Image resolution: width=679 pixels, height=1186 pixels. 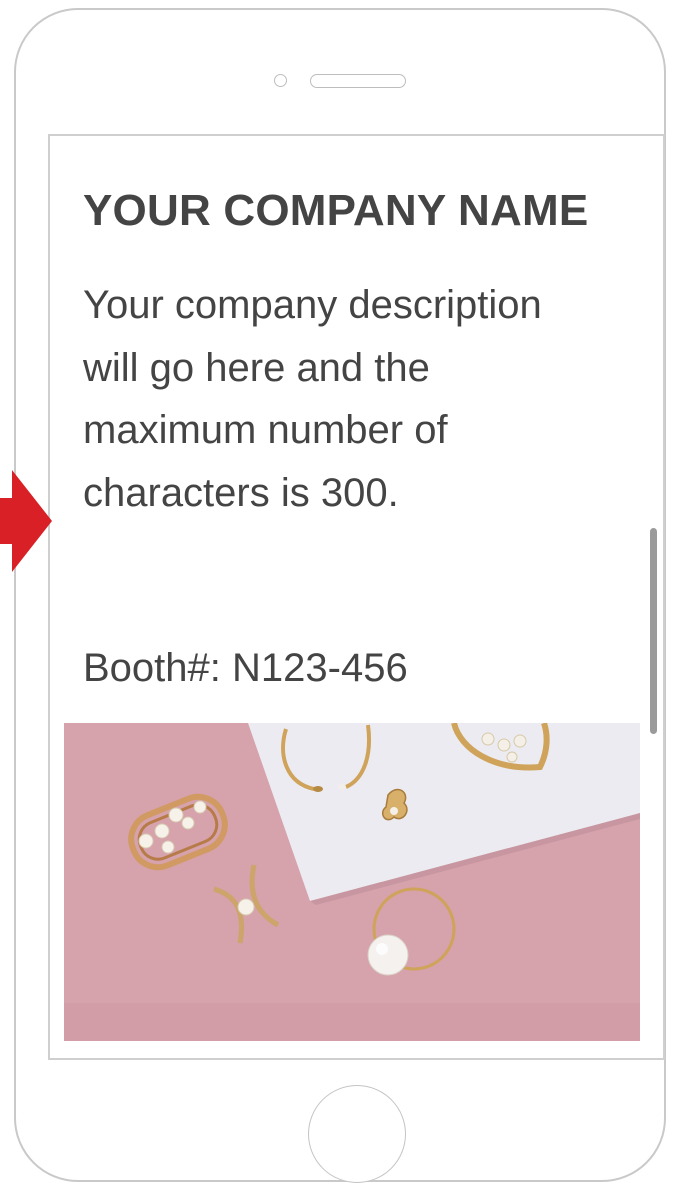 What do you see at coordinates (357, 1134) in the screenshot?
I see `home-button` at bounding box center [357, 1134].